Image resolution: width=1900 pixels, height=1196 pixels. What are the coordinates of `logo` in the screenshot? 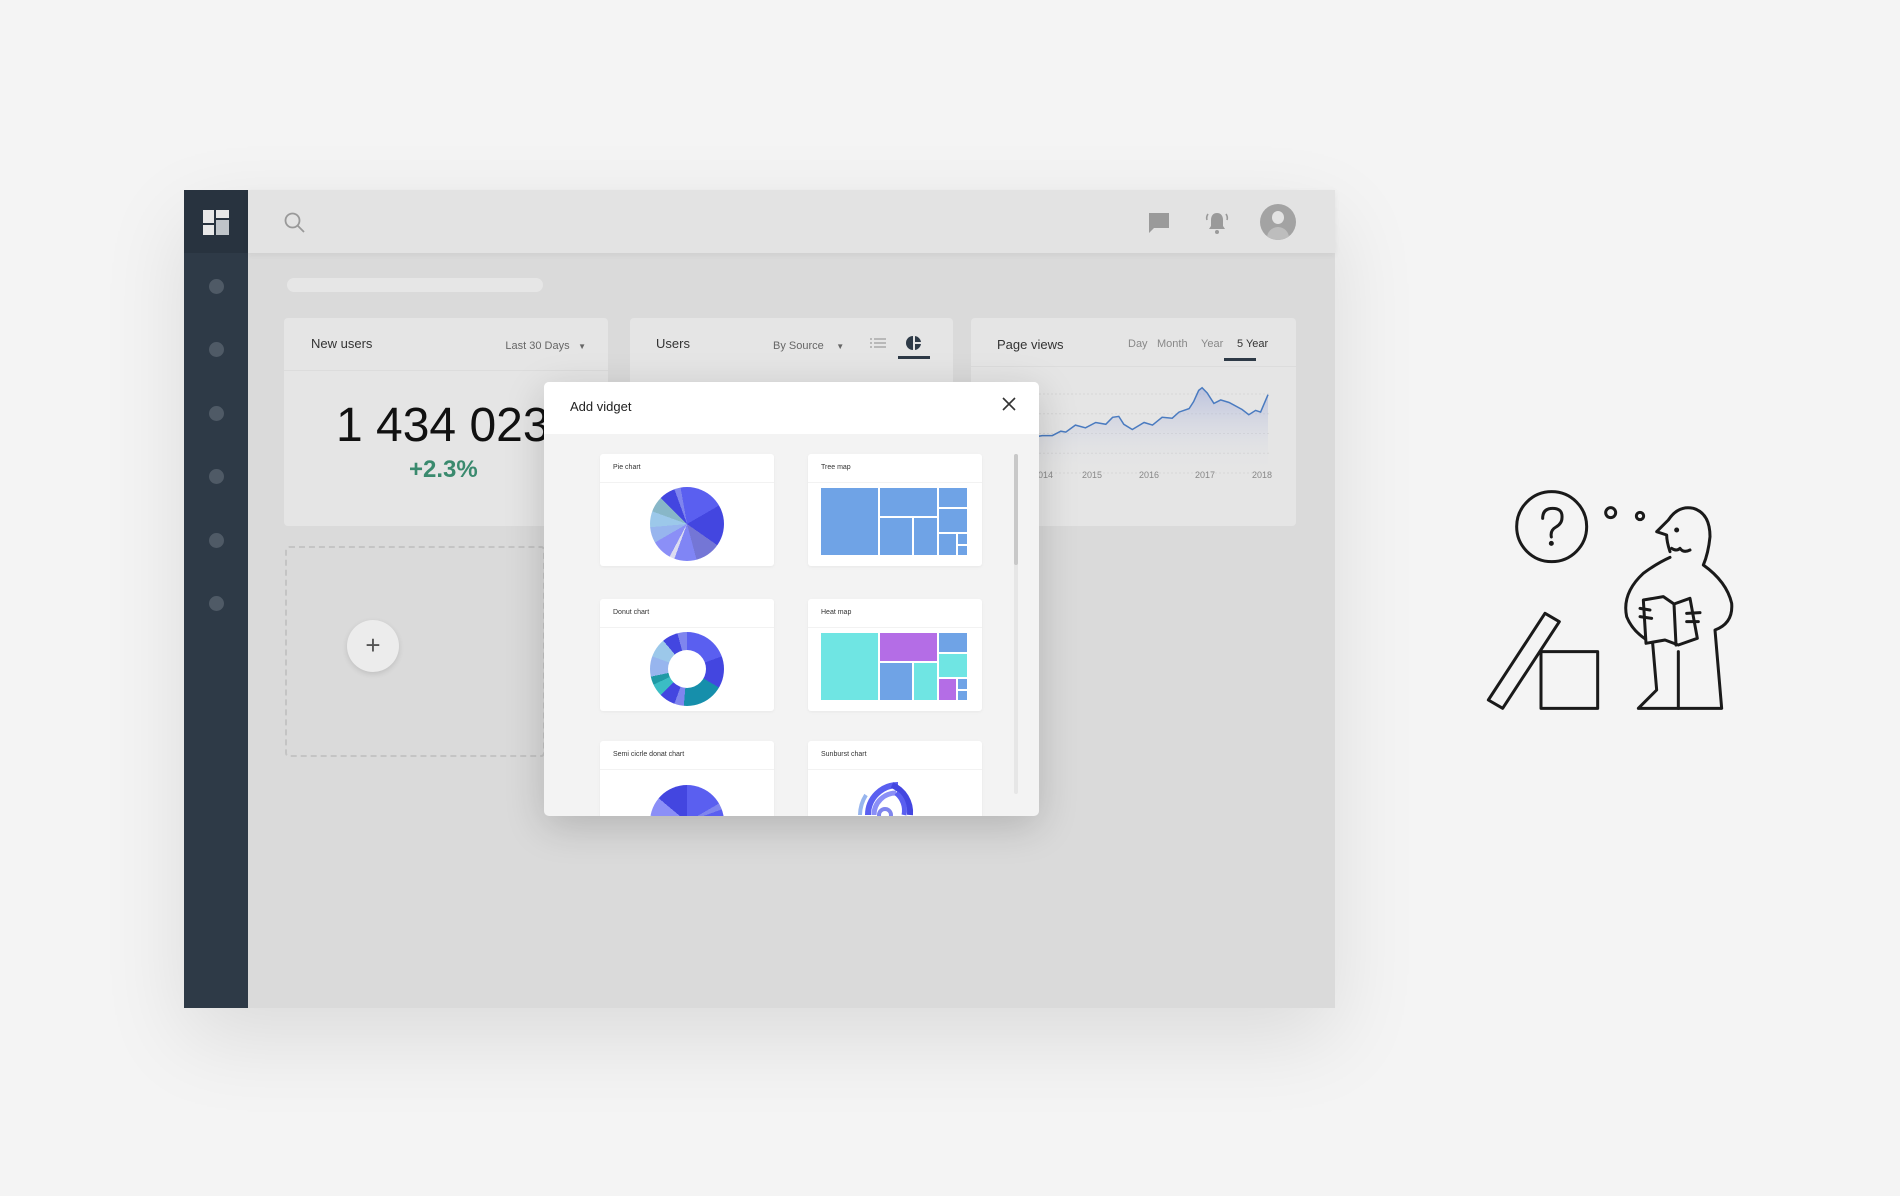 It's located at (216, 221).